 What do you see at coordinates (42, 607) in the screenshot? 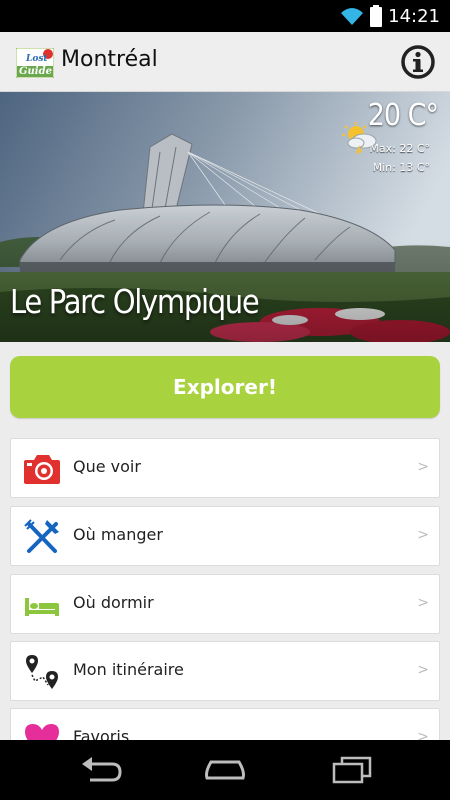
I see `bed-icon` at bounding box center [42, 607].